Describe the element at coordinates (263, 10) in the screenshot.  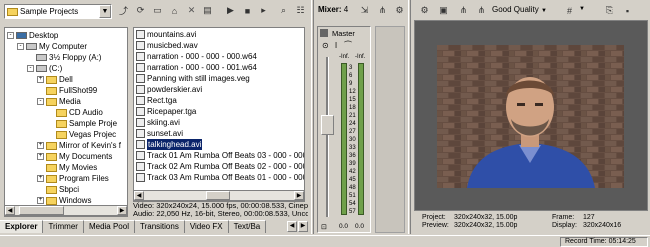
I see `auto-preview-icon: ▸` at that location.